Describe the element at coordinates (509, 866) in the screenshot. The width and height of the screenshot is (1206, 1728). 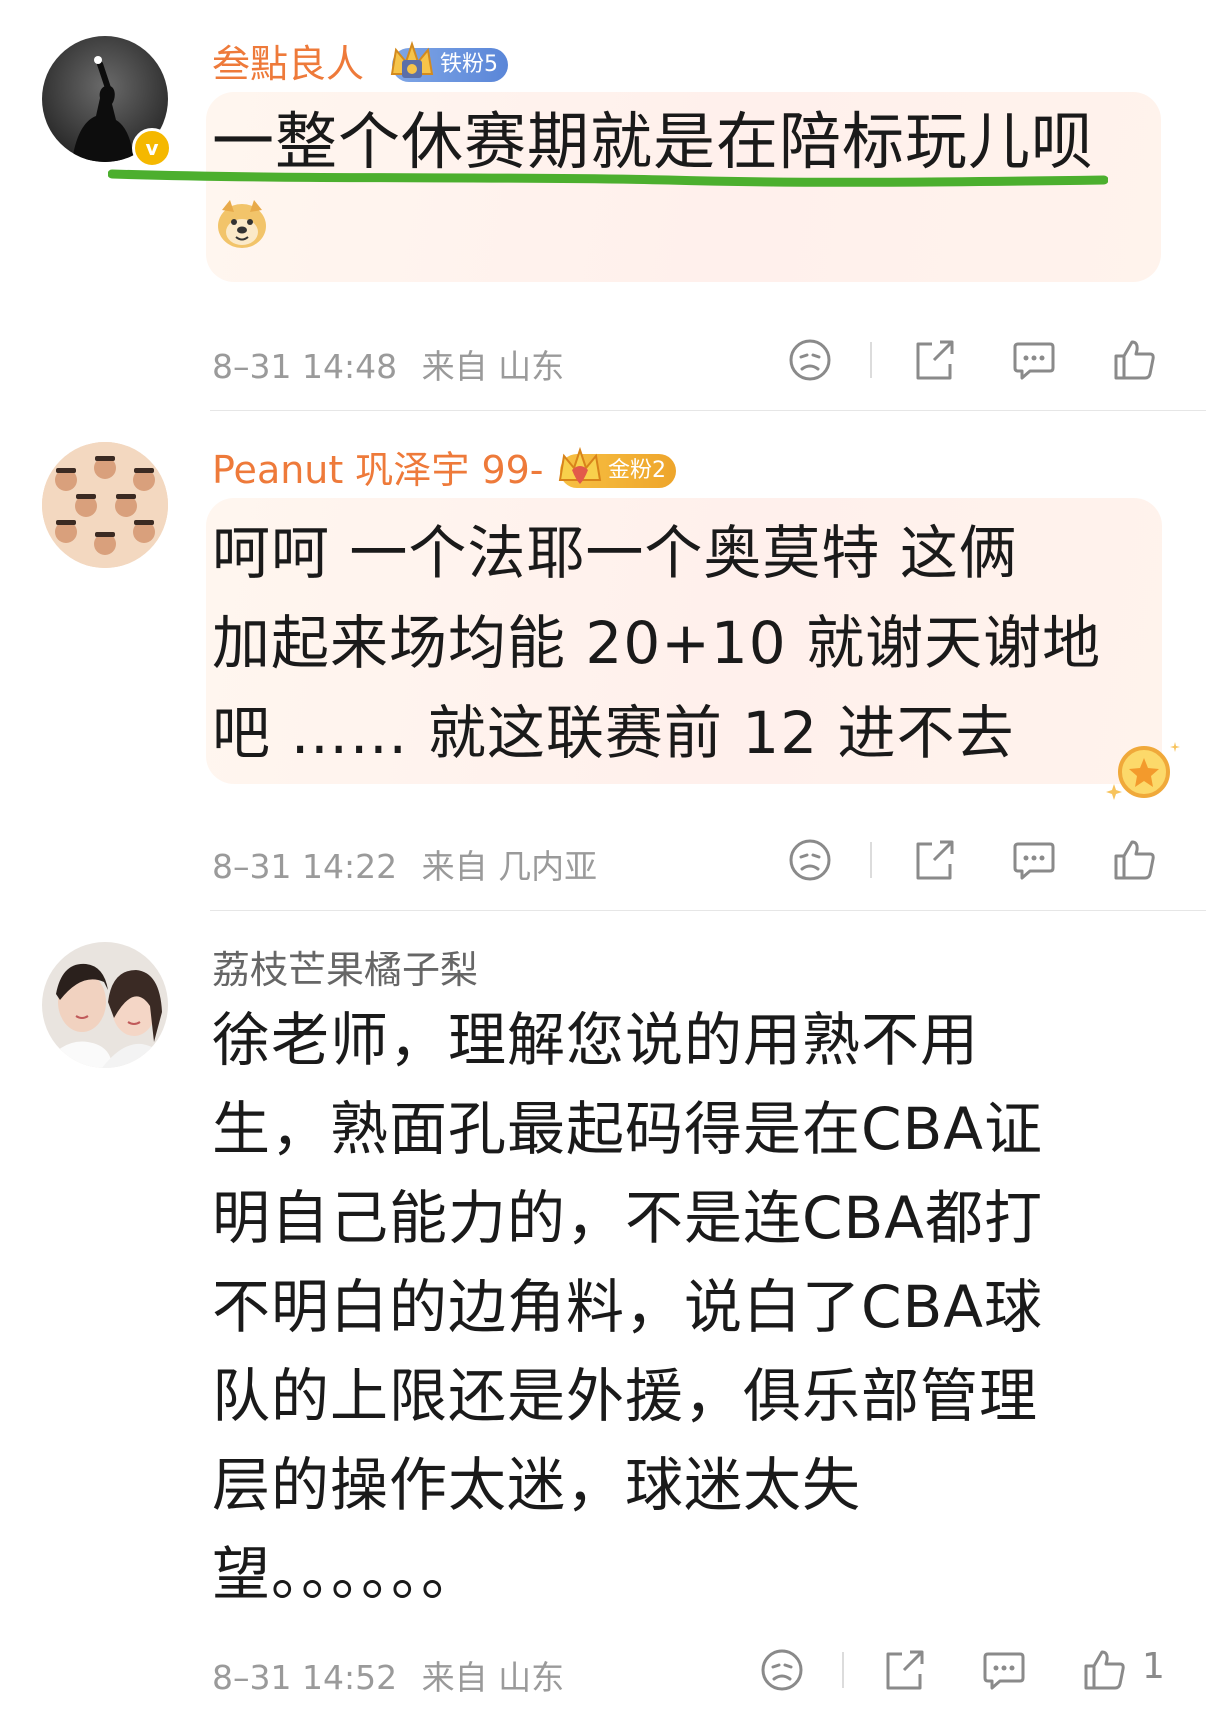
I see `location: 来自 几内亚` at that location.